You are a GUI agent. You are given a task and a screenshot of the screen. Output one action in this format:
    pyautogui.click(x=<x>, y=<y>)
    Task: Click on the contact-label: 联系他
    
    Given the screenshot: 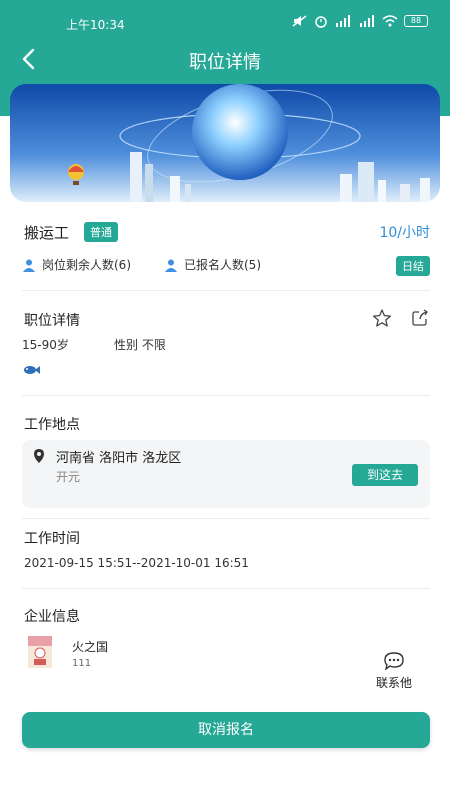 What is the action you would take?
    pyautogui.click(x=393, y=683)
    